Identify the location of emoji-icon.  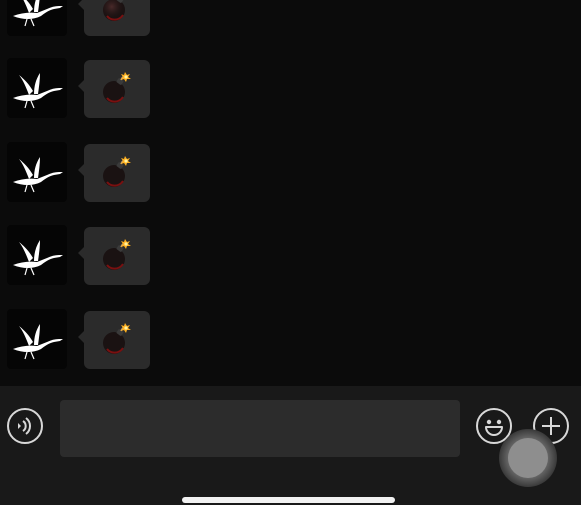
(494, 427).